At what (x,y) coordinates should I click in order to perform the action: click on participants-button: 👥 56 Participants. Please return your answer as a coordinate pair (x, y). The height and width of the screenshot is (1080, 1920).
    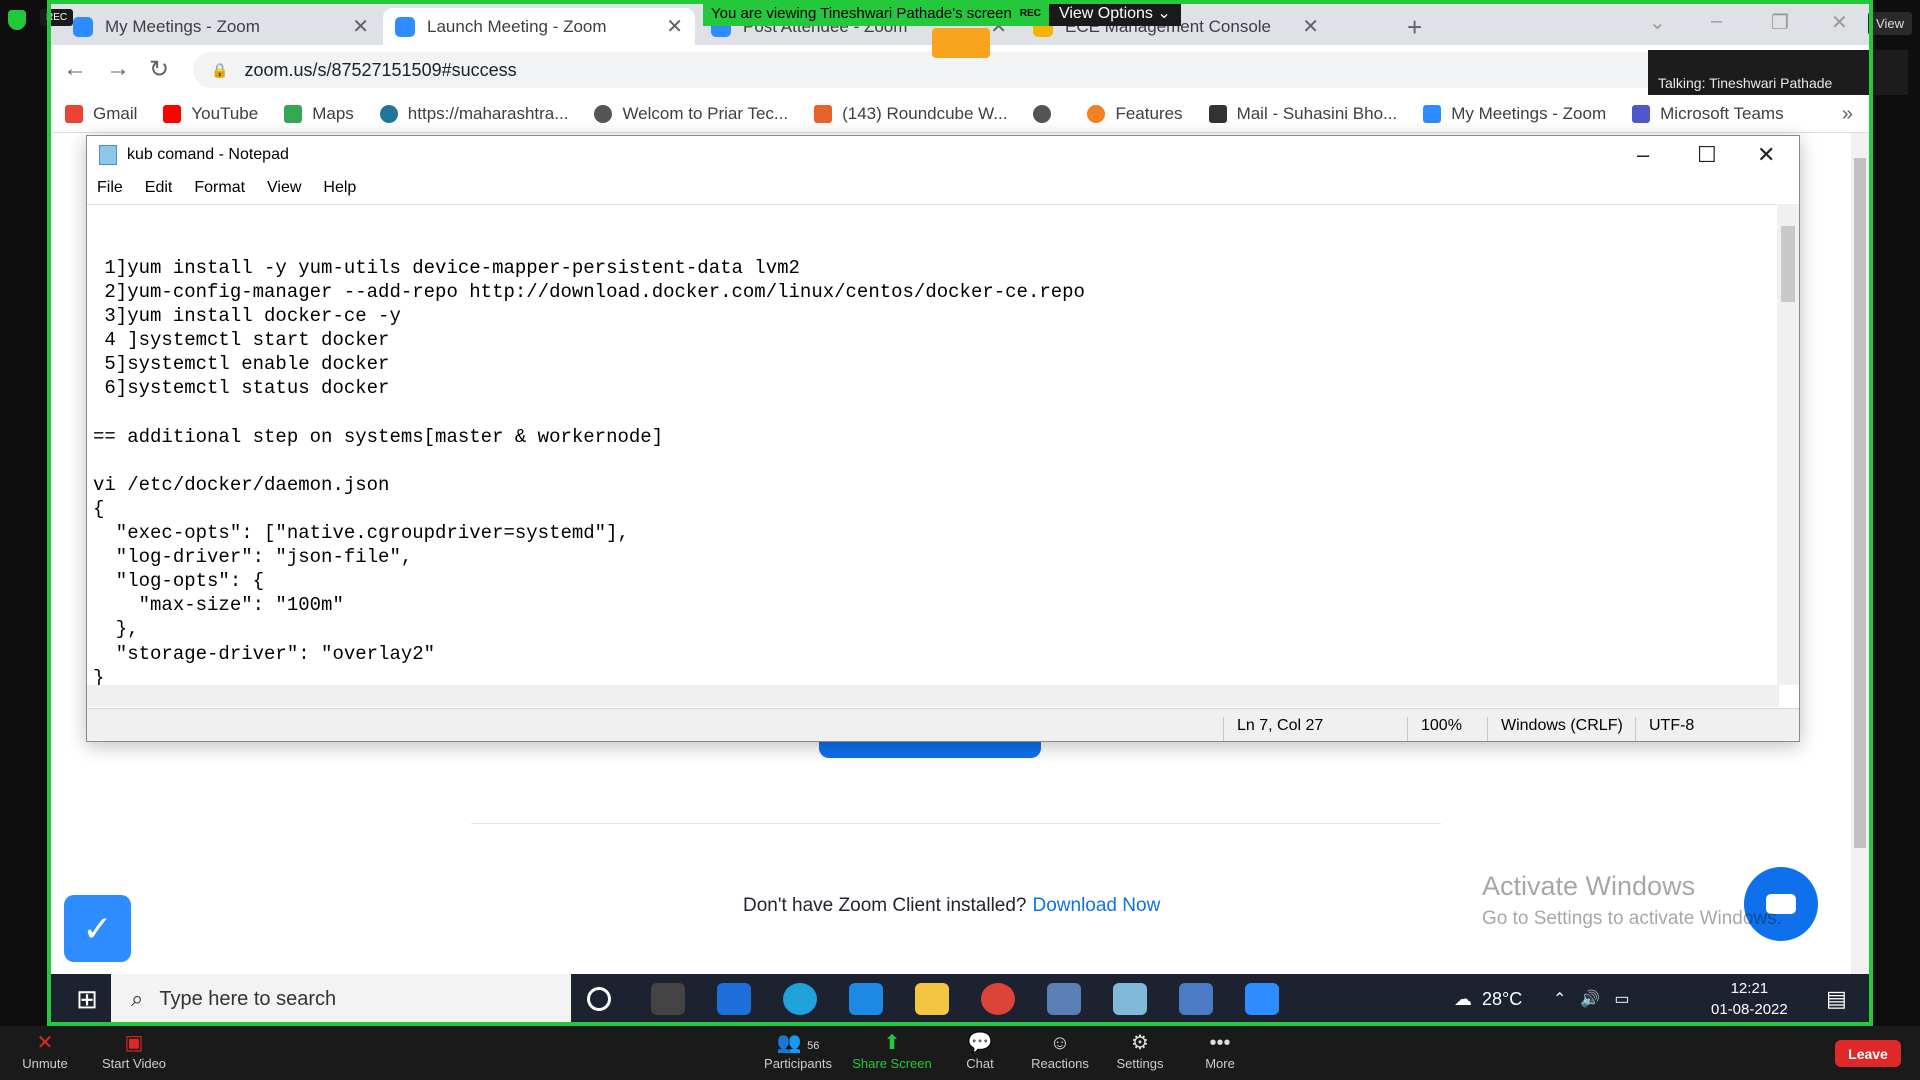
    Looking at the image, I should click on (798, 1050).